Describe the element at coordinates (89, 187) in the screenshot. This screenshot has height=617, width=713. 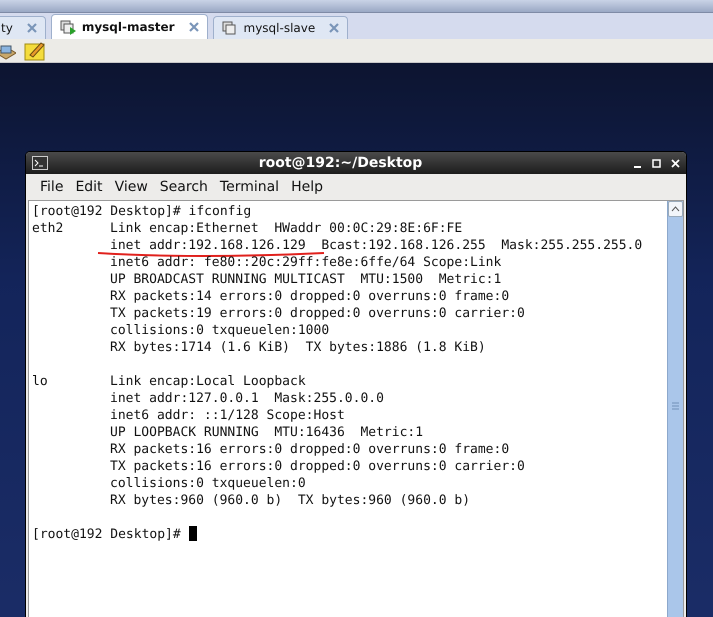
I see `menu-item: Edit` at that location.